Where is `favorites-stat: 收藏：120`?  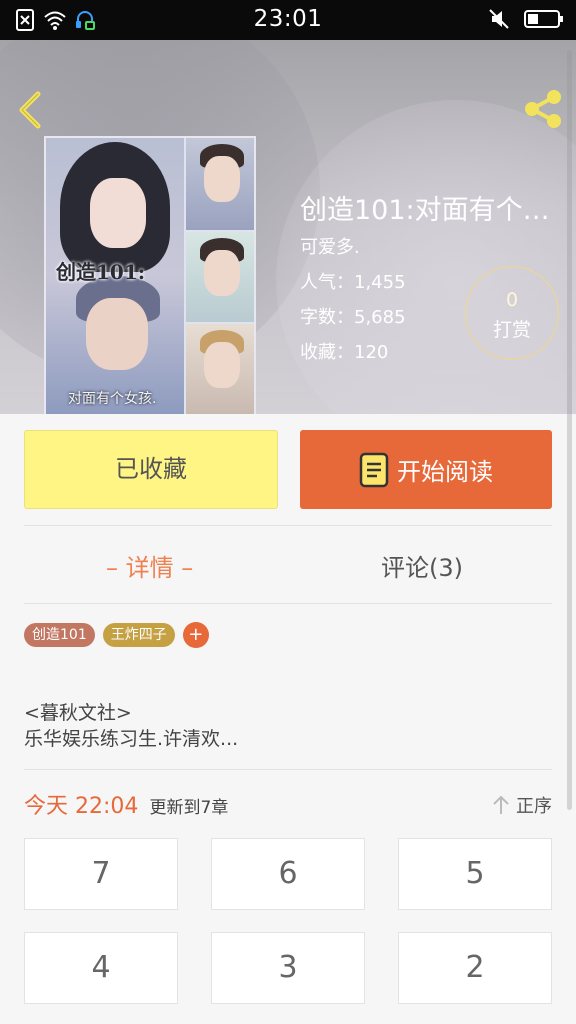
favorites-stat: 收藏：120 is located at coordinates (344, 352).